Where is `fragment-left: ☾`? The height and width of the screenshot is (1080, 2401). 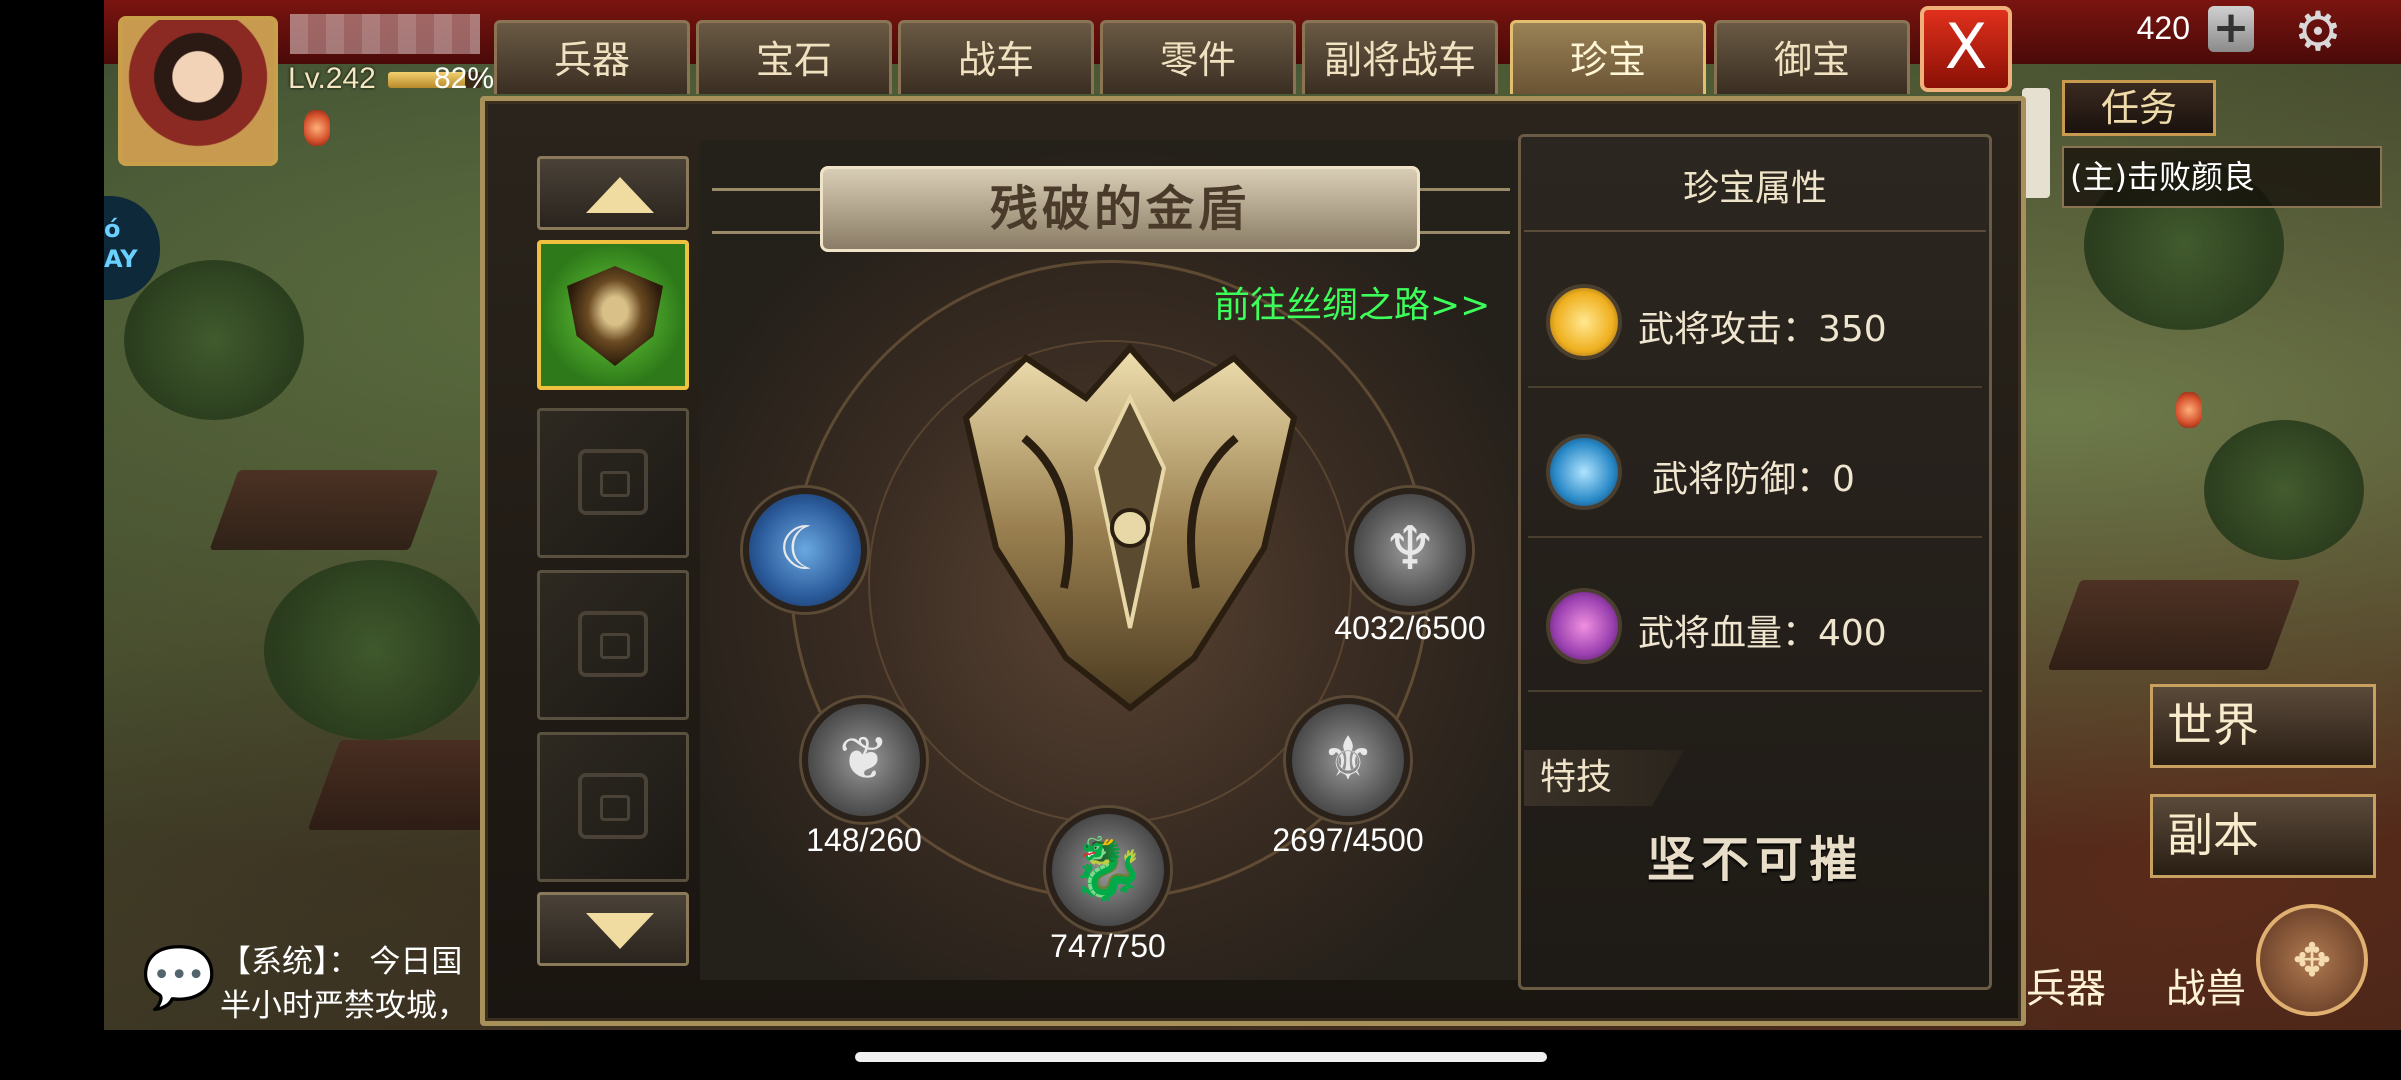 fragment-left: ☾ is located at coordinates (805, 550).